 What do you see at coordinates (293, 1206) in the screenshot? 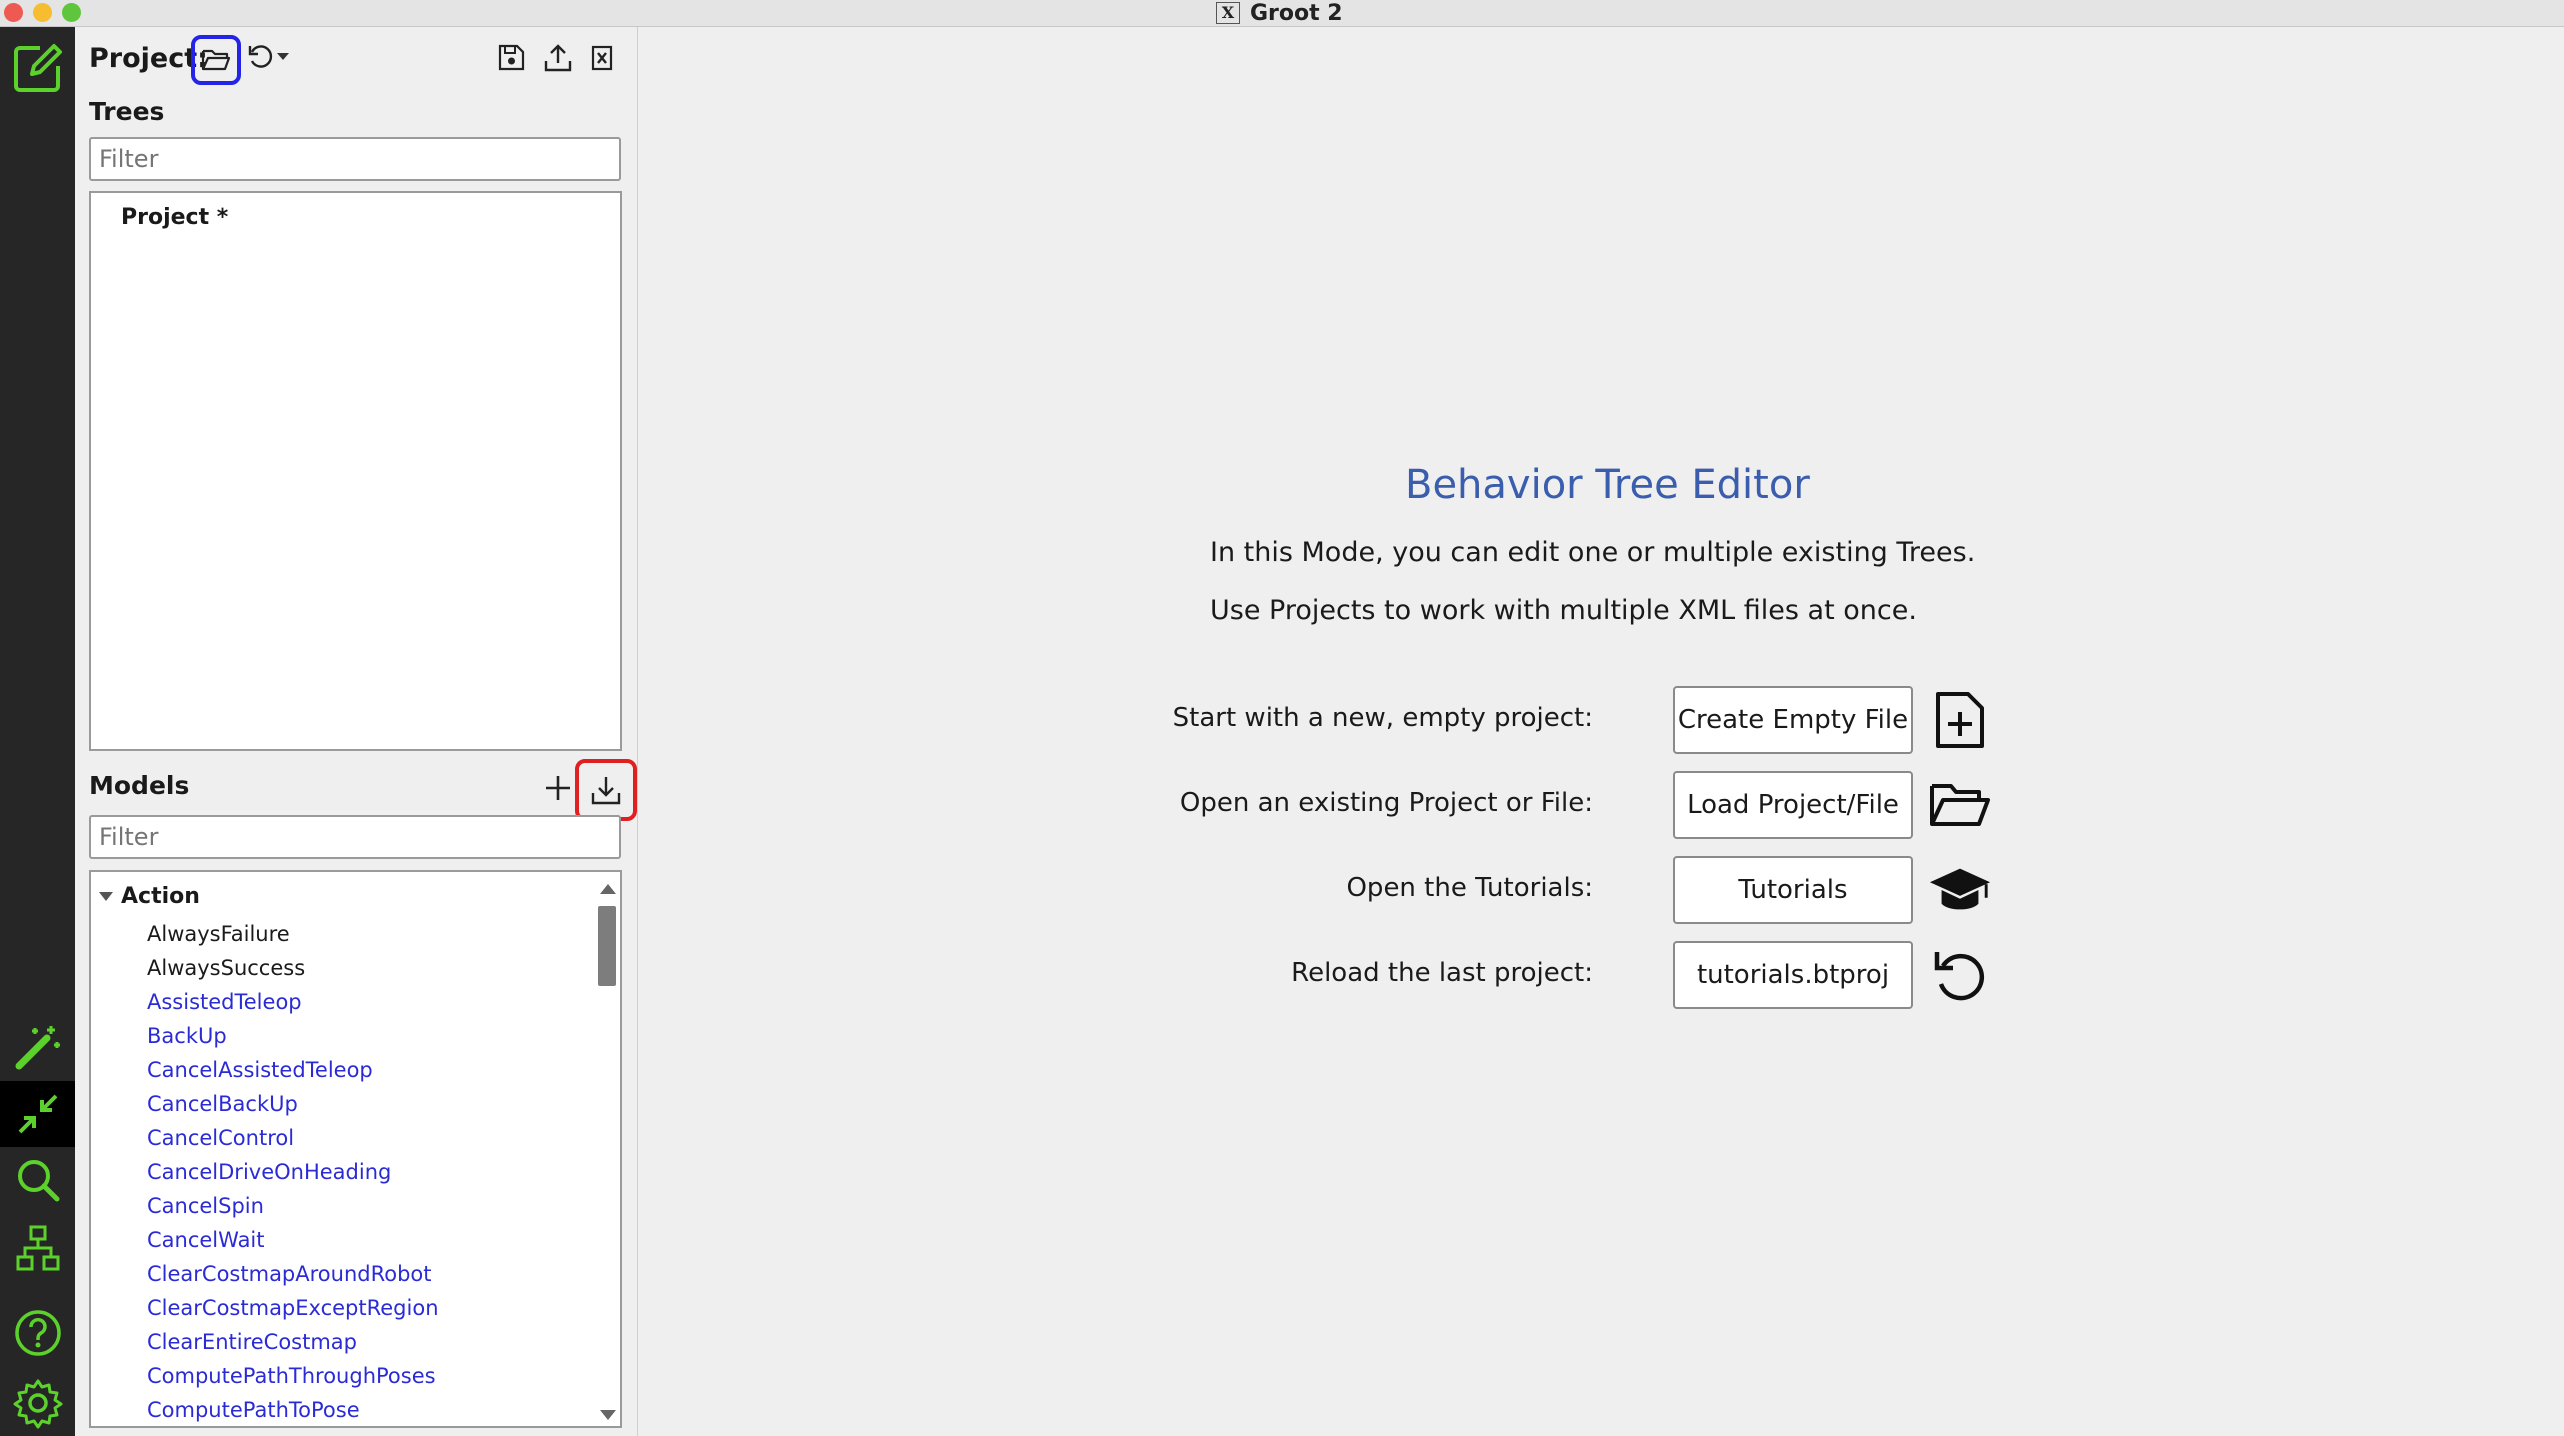
I see `model-item: CancelSpin` at bounding box center [293, 1206].